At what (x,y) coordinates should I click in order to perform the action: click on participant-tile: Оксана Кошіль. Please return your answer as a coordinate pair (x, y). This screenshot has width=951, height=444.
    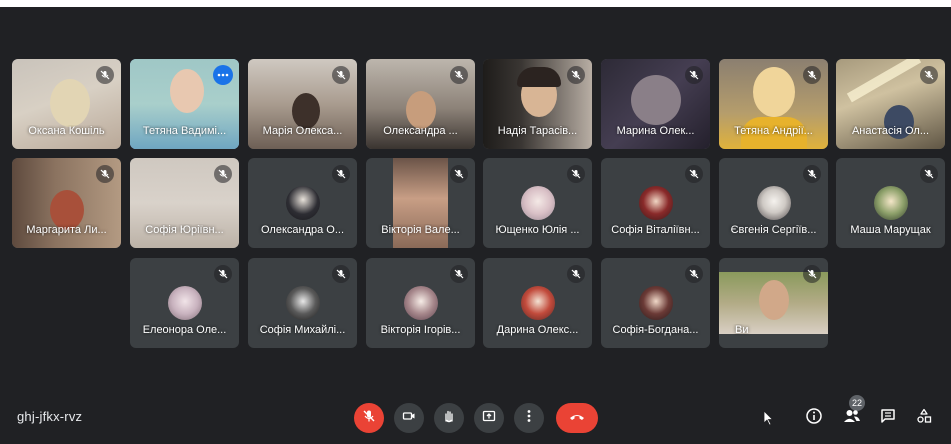
    Looking at the image, I should click on (66, 104).